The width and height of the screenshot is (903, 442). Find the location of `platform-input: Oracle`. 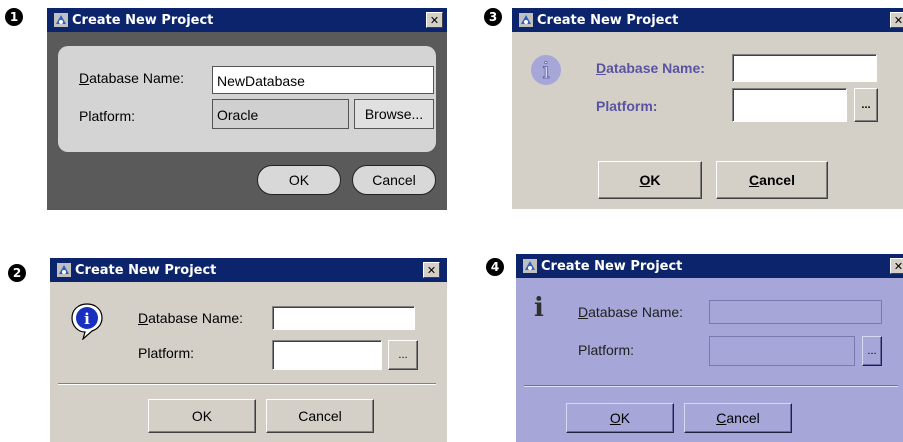

platform-input: Oracle is located at coordinates (280, 114).